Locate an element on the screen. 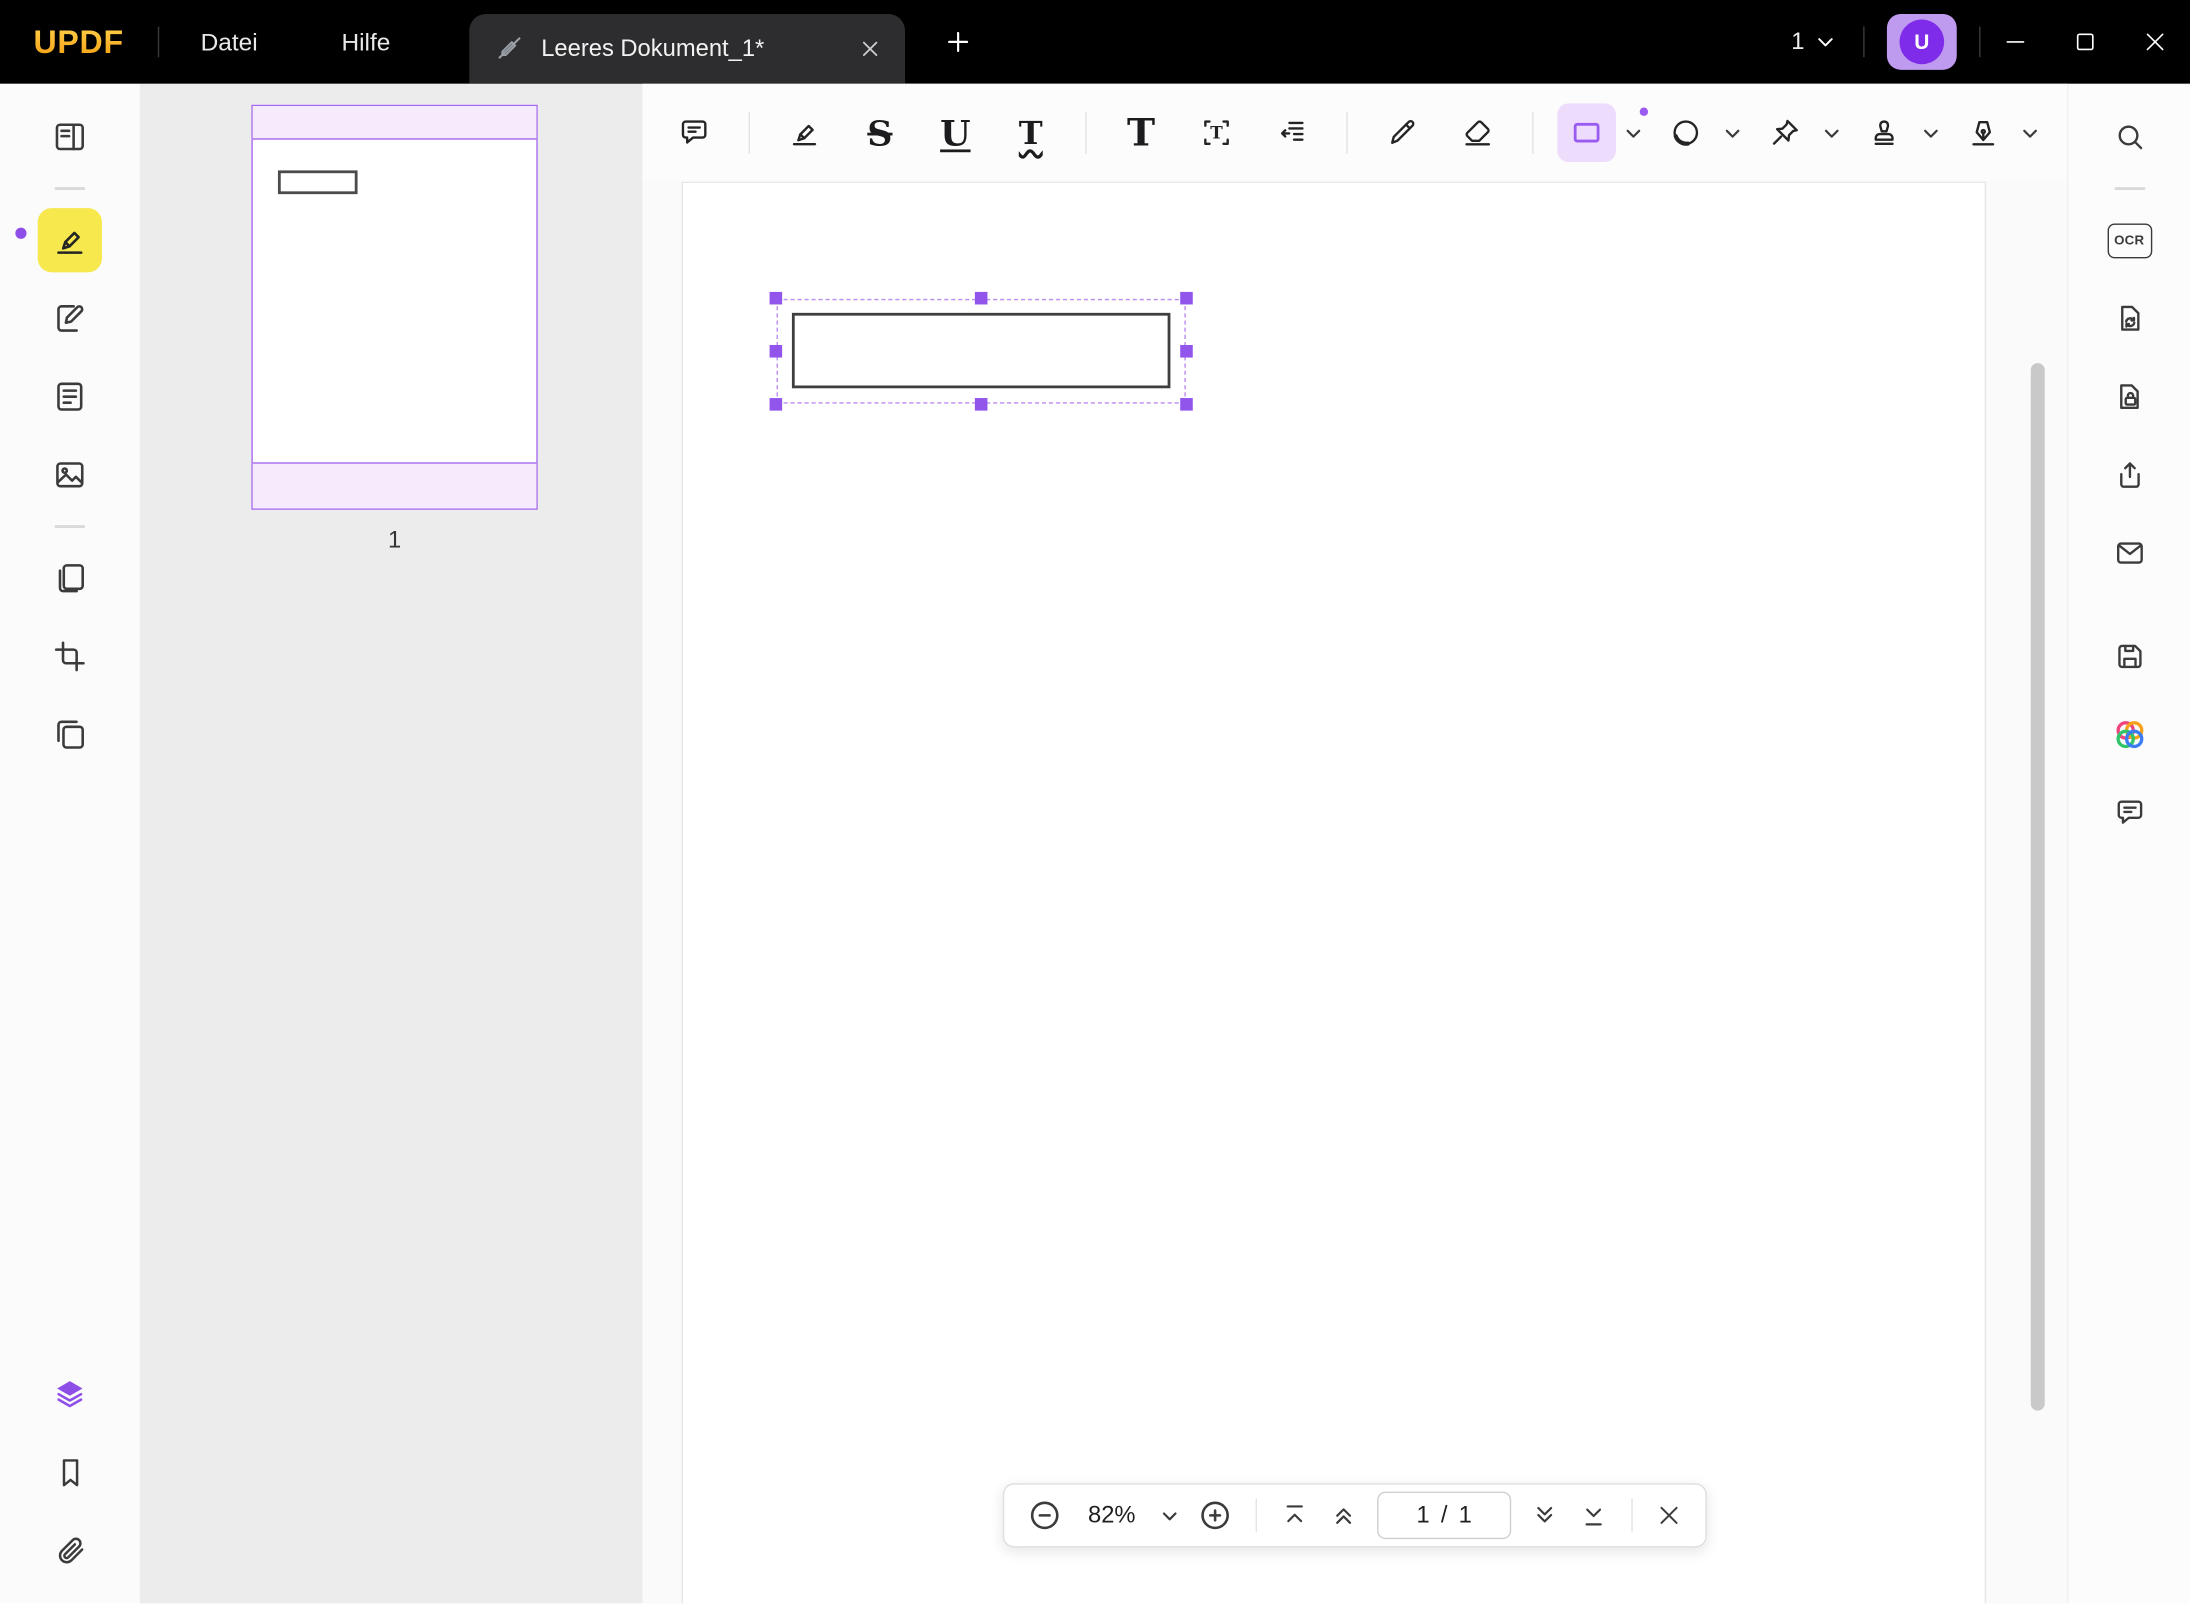 The height and width of the screenshot is (1604, 2190). vertical-scrollbar is located at coordinates (2037, 887).